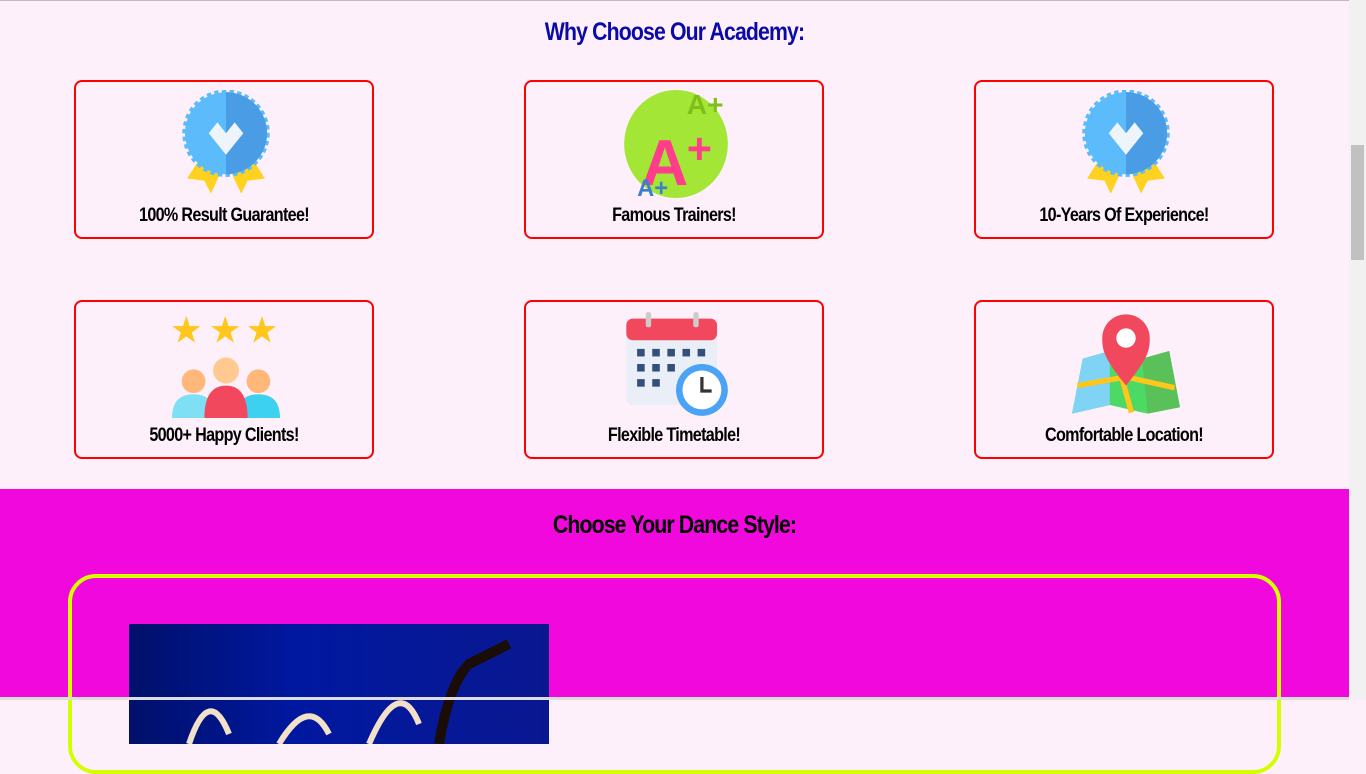 The height and width of the screenshot is (774, 1366). I want to click on feature-card: ★ ★ ★ 5000+ Happy Clients!, so click(224, 379).